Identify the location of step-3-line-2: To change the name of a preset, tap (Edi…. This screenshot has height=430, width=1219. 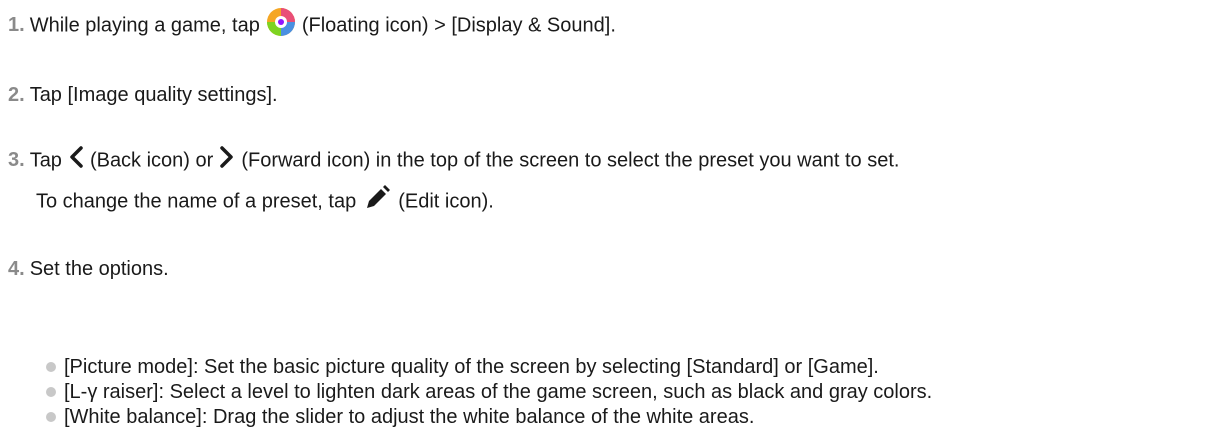
(265, 202).